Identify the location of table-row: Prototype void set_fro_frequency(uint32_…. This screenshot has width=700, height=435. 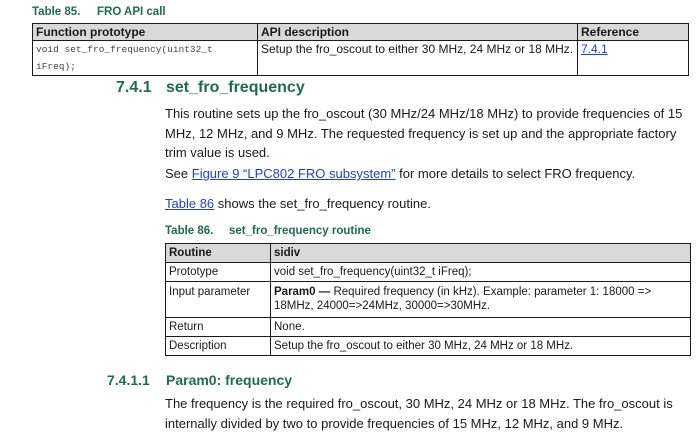
(428, 272).